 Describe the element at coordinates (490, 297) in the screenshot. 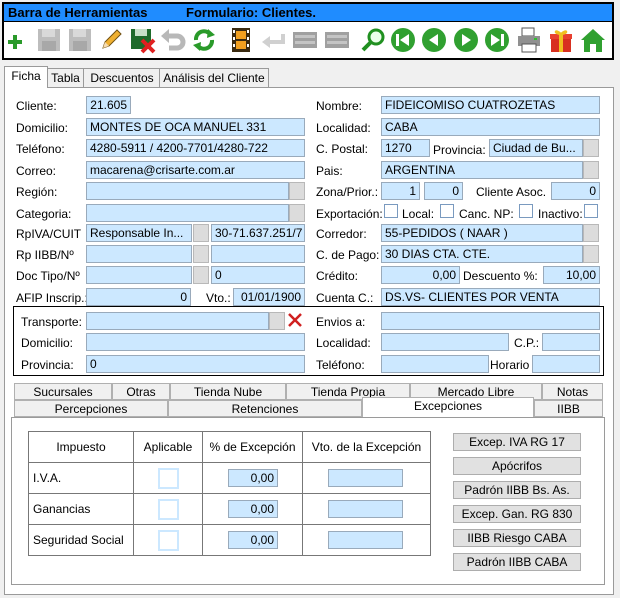

I see `cuenta-field: DS.VS- CLIENTES POR VENTA` at that location.